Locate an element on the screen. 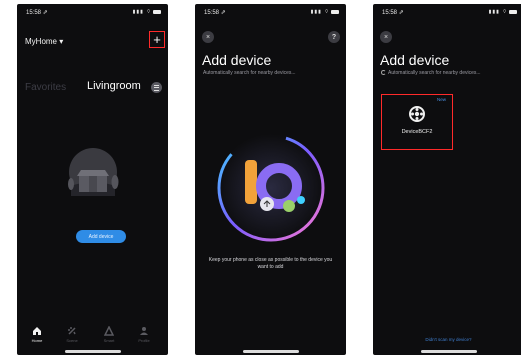  add-device-button: Add device is located at coordinates (101, 236).